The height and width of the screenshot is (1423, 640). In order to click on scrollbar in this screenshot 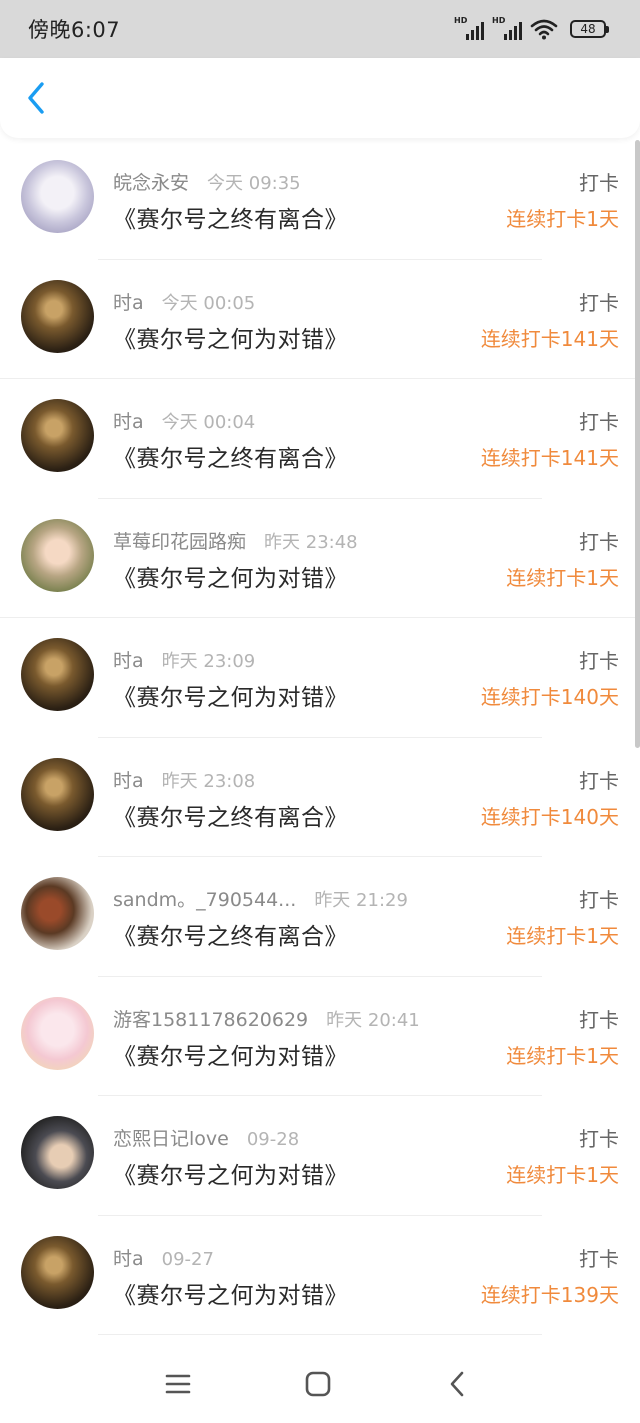, I will do `click(637, 444)`.